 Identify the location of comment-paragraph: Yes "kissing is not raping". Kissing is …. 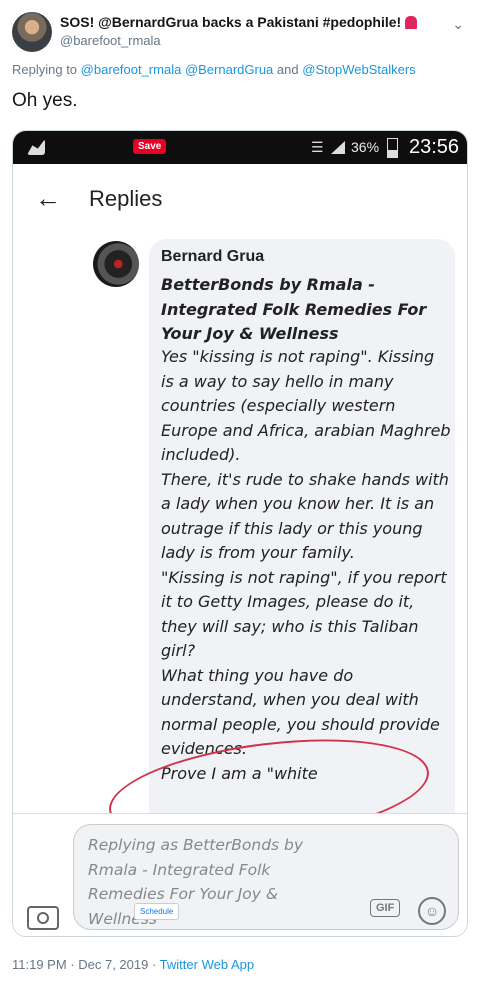
(306, 405).